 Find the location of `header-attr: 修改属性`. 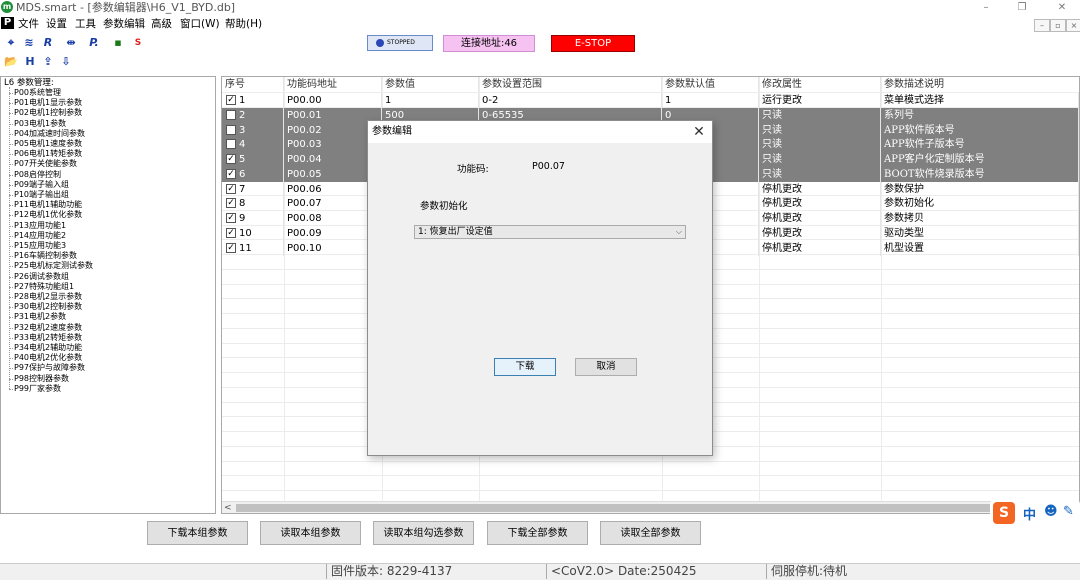

header-attr: 修改属性 is located at coordinates (820, 84).